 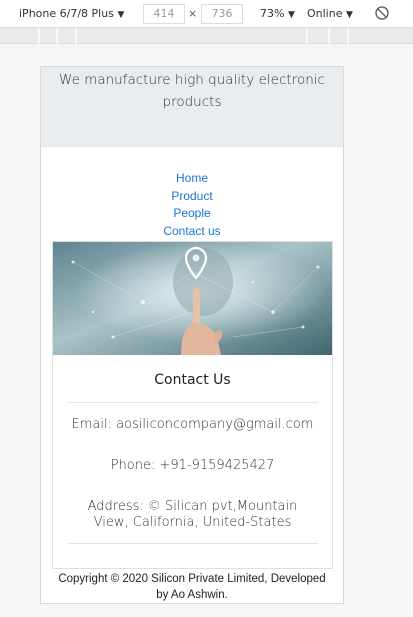 I want to click on nav-menu: Home Product People Contact us, so click(x=192, y=205).